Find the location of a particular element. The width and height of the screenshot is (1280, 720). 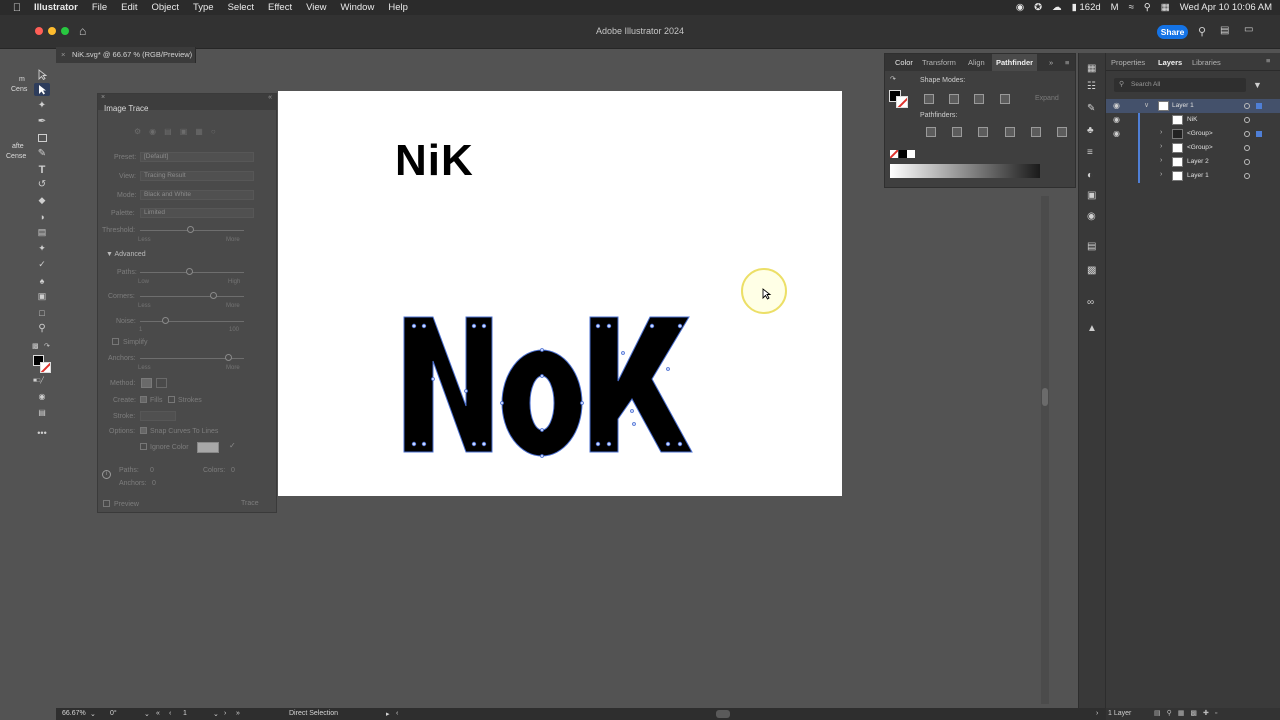

shape-builder-tool-icon: ◑ is located at coordinates (42, 216).